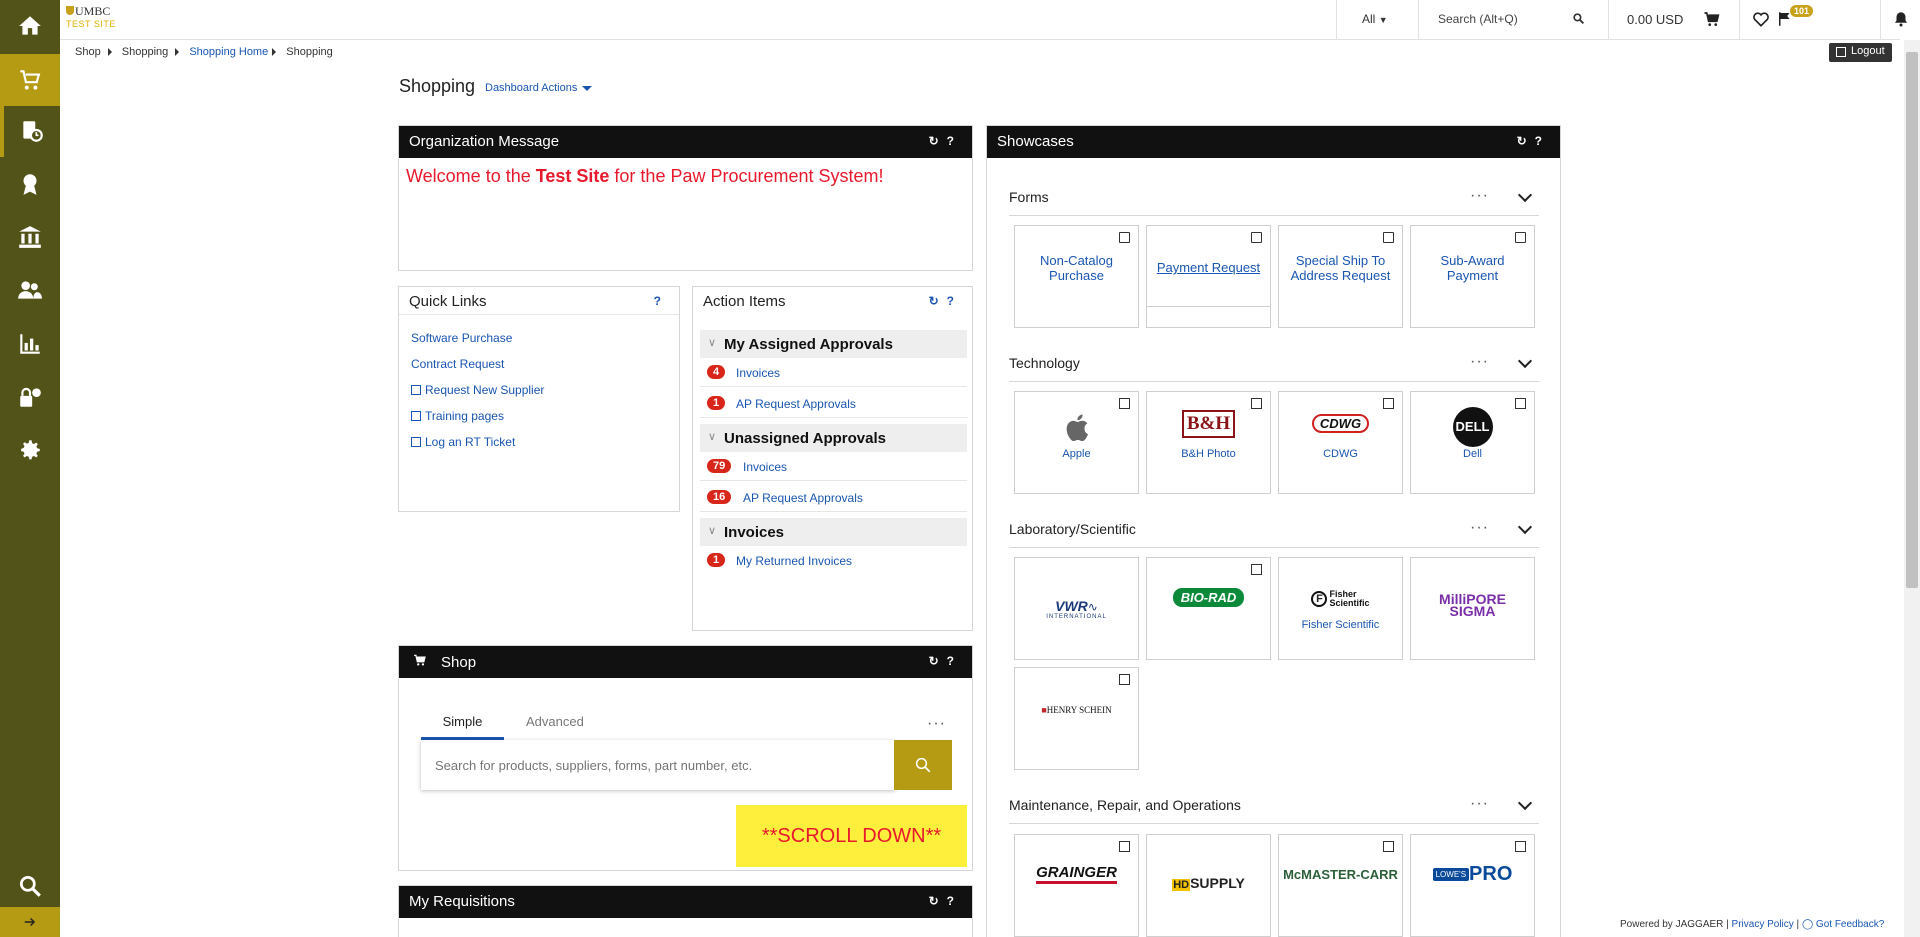 The height and width of the screenshot is (937, 1920). I want to click on home-icon, so click(30, 26).